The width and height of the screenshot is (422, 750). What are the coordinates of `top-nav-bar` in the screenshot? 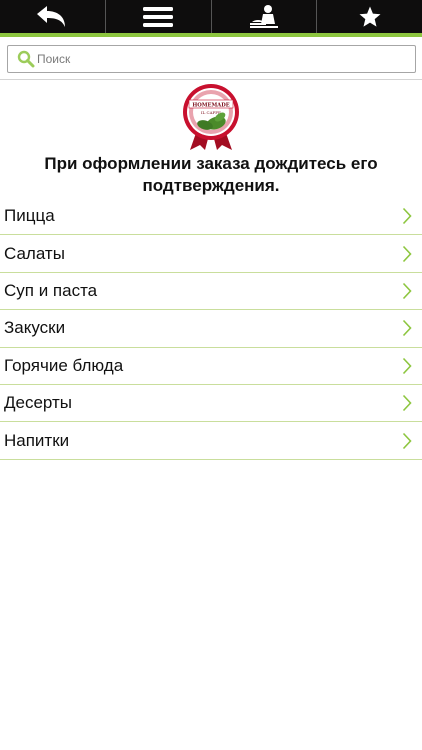 It's located at (211, 16).